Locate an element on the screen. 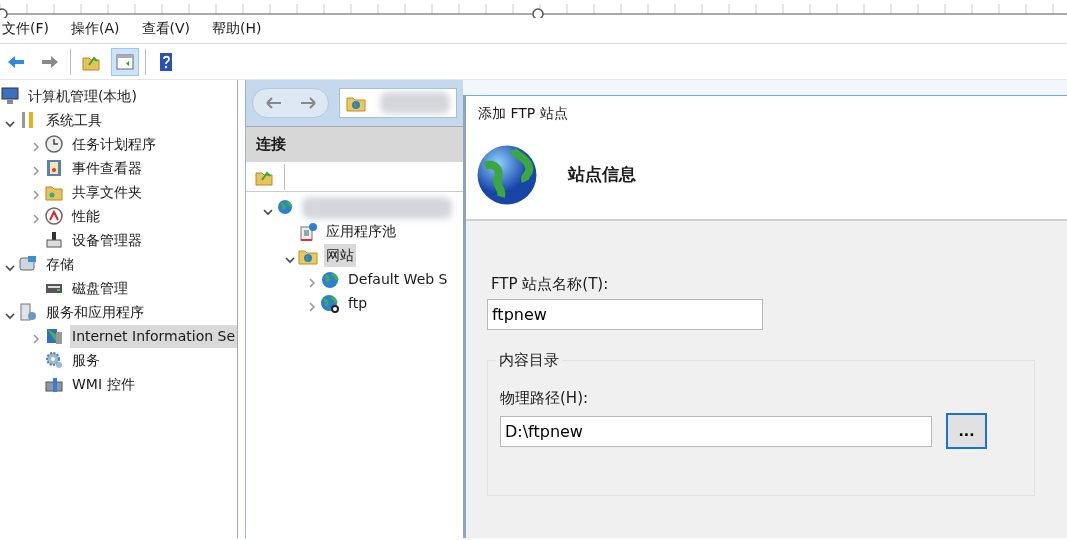 This screenshot has height=540, width=1067. server-icon is located at coordinates (28, 312).